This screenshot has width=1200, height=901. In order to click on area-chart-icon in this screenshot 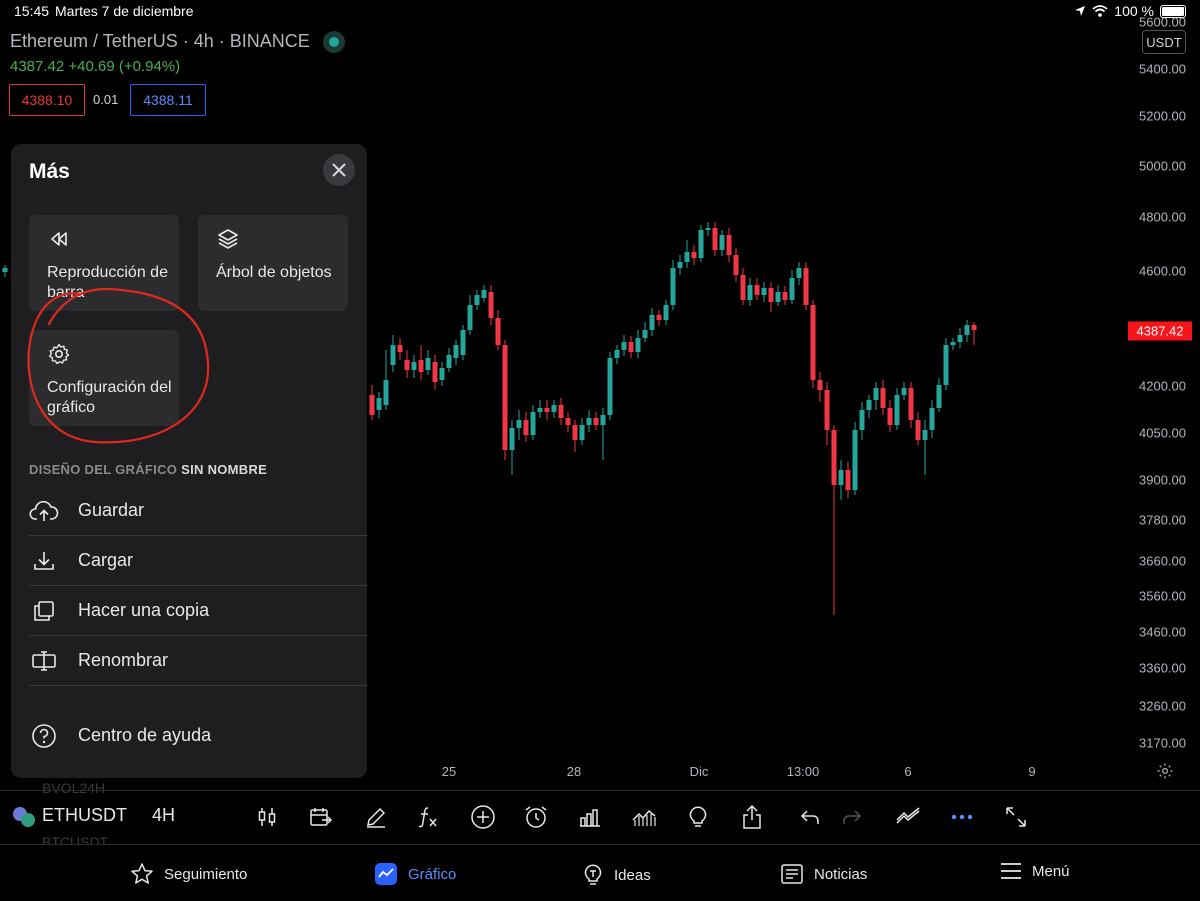, I will do `click(644, 817)`.